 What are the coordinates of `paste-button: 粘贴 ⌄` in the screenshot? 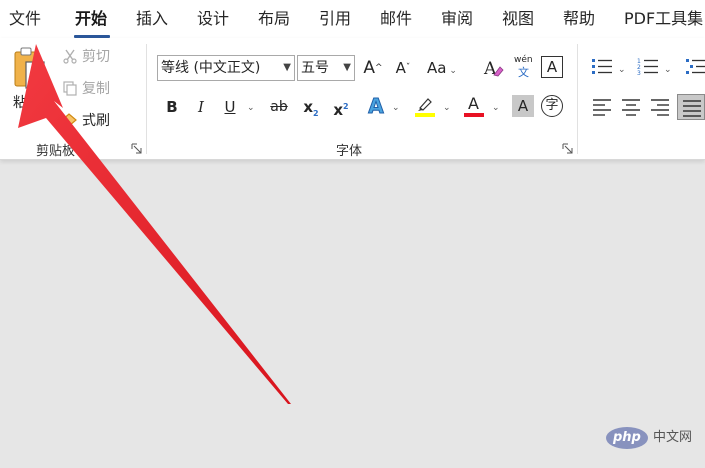 It's located at (30, 89).